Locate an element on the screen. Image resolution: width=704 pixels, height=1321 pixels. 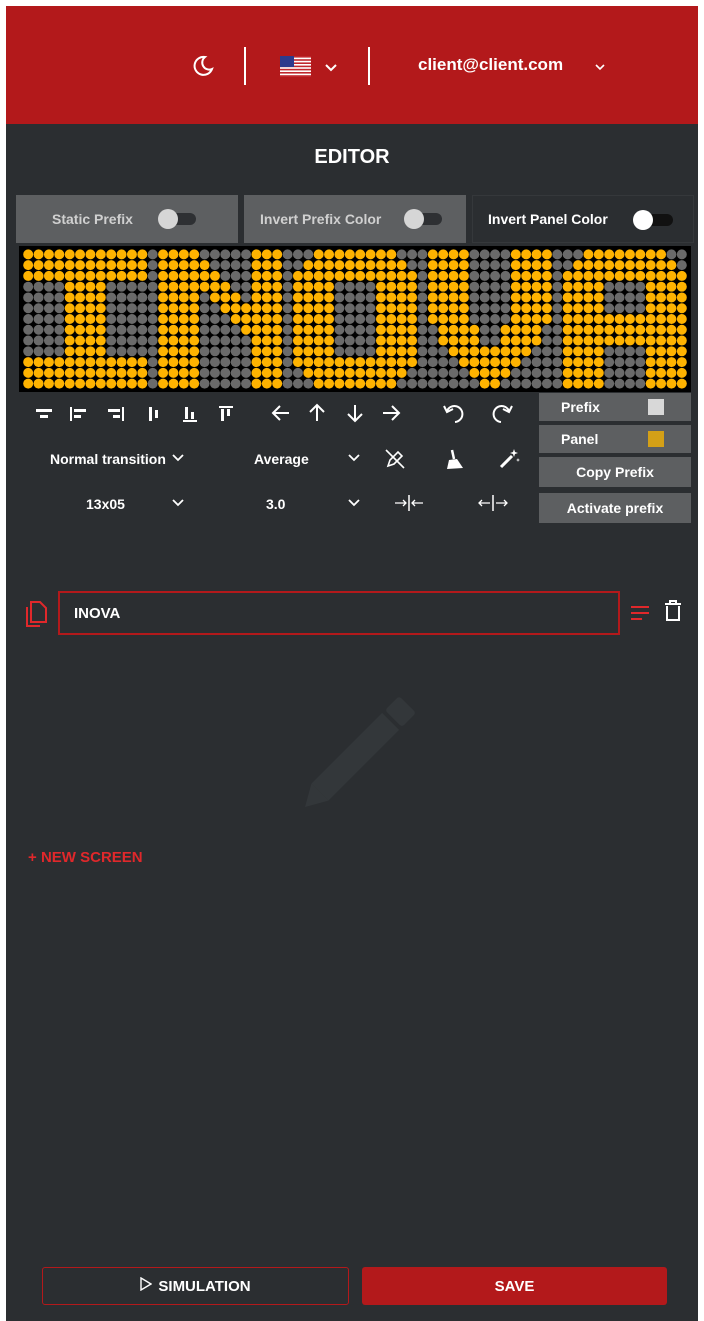
save-button: SAVE is located at coordinates (514, 1286).